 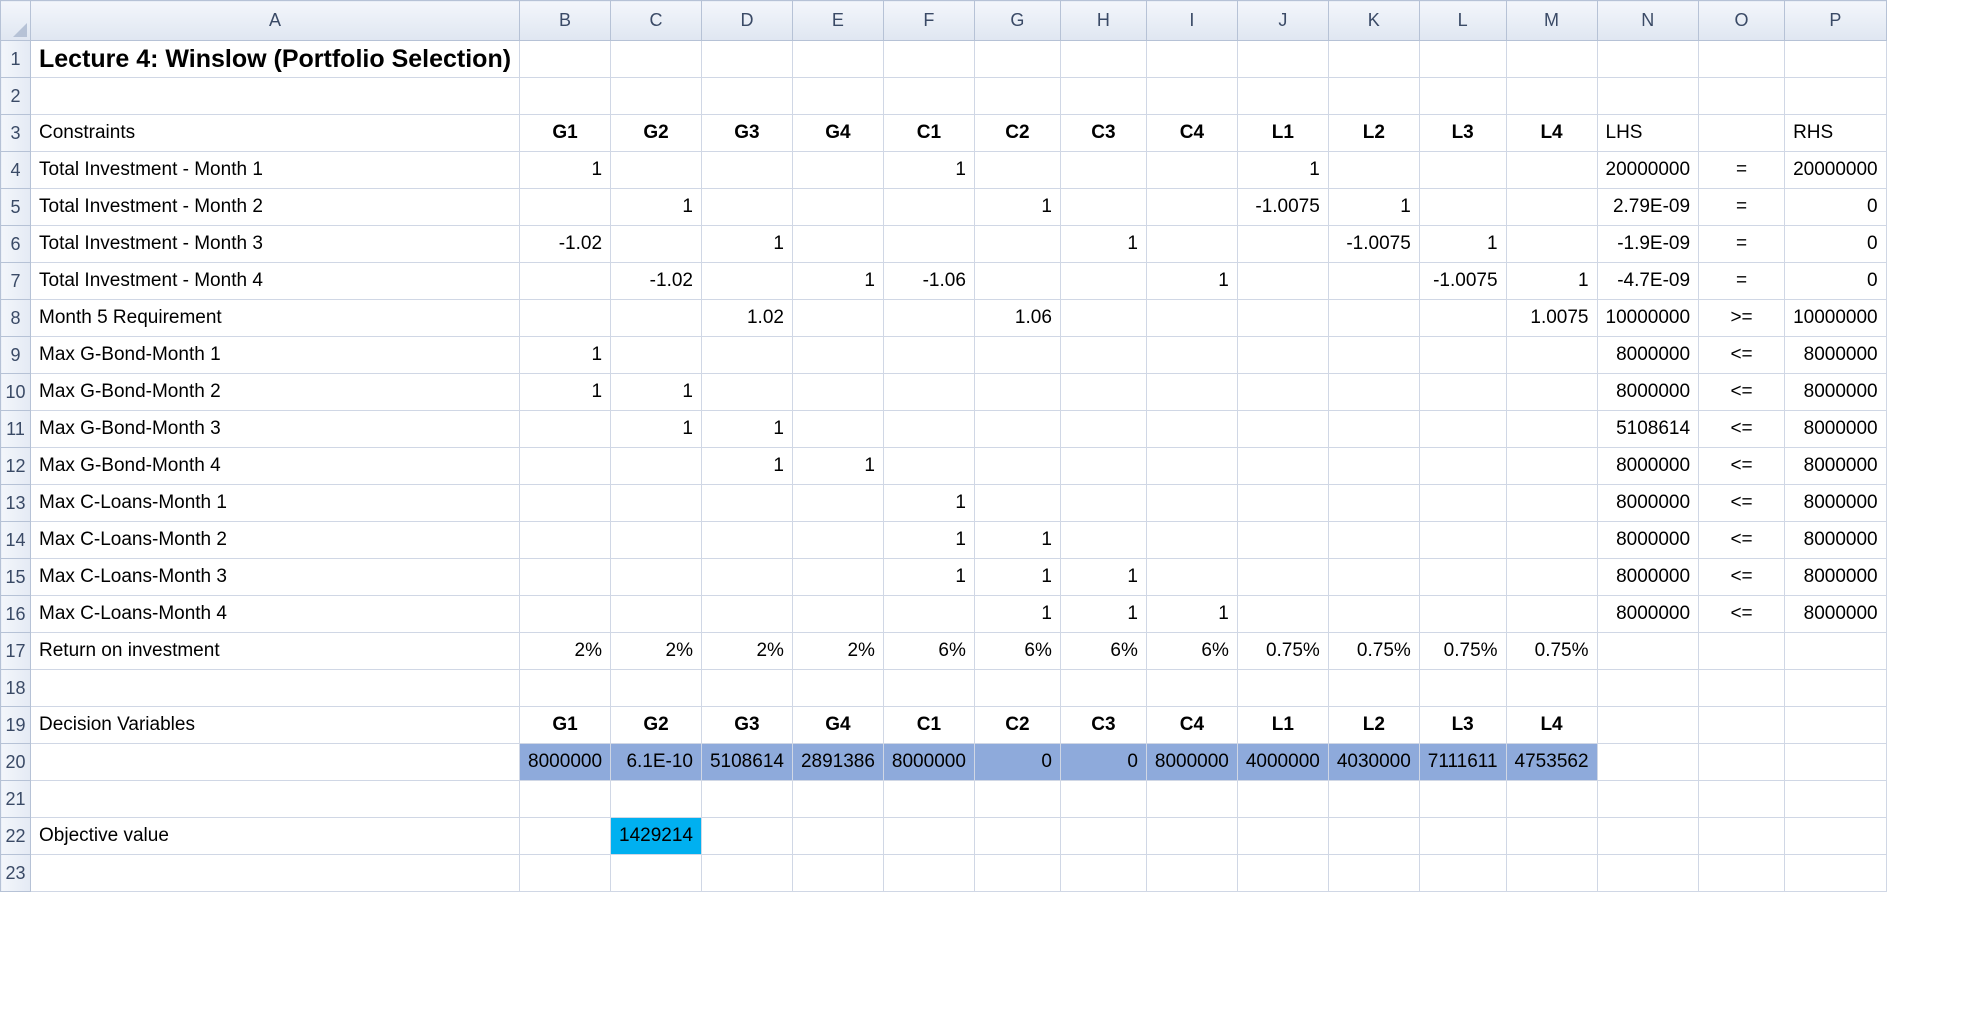 I want to click on decision-value-cell: 0, so click(x=1017, y=762).